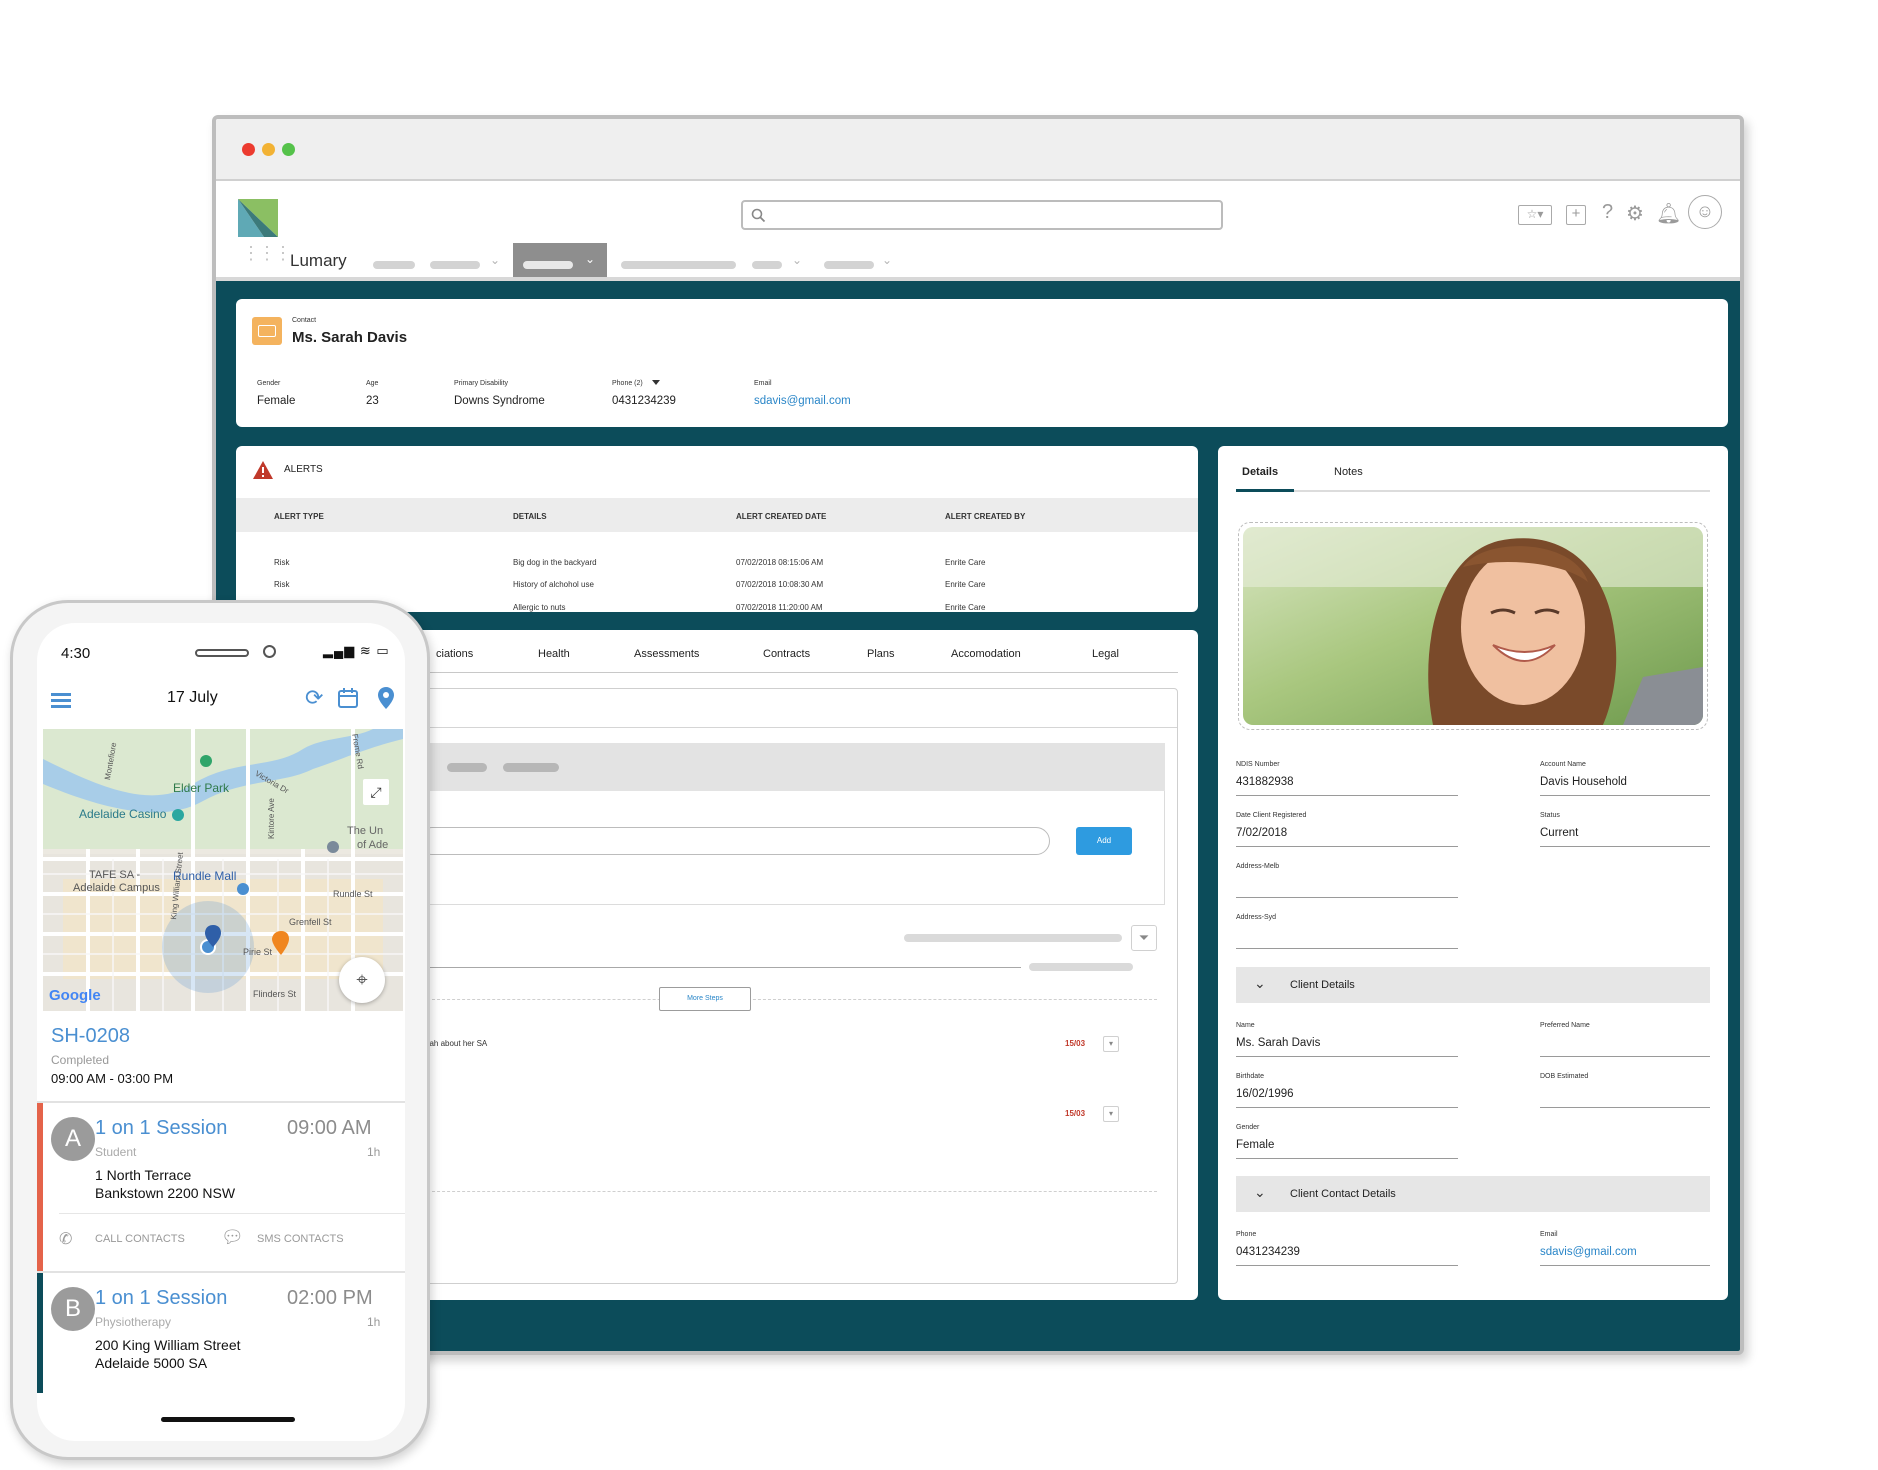  What do you see at coordinates (780, 562) in the screenshot?
I see `alert-date: 07/02/2018 08:15:06 AM` at bounding box center [780, 562].